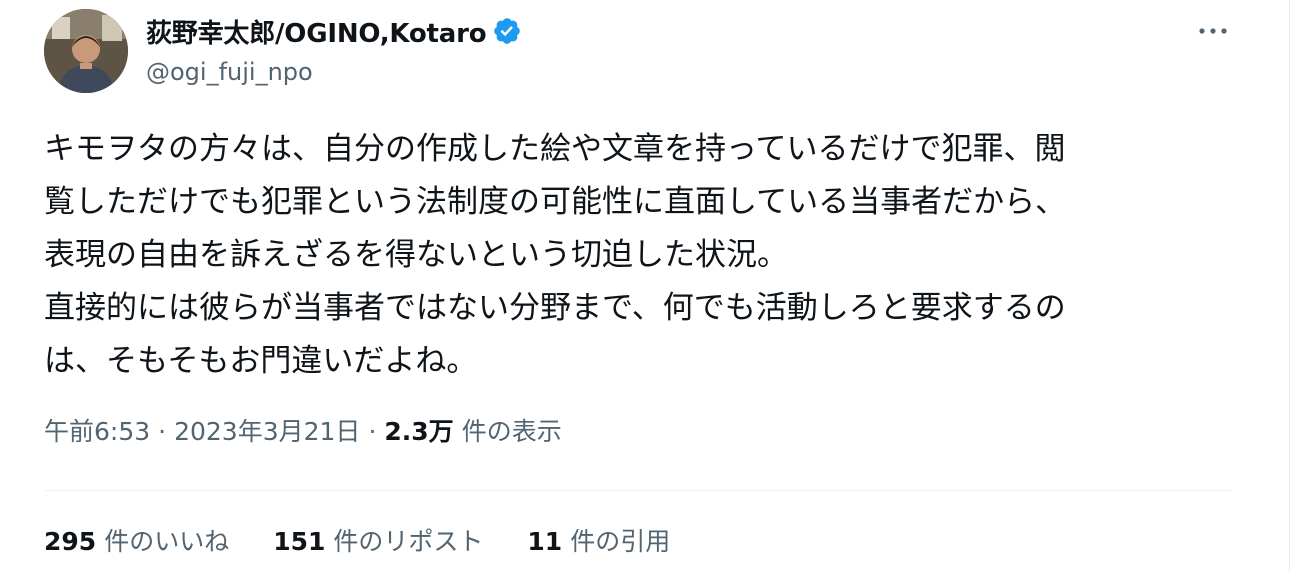  Describe the element at coordinates (620, 541) in the screenshot. I see `quotes-label: 件の引用` at that location.